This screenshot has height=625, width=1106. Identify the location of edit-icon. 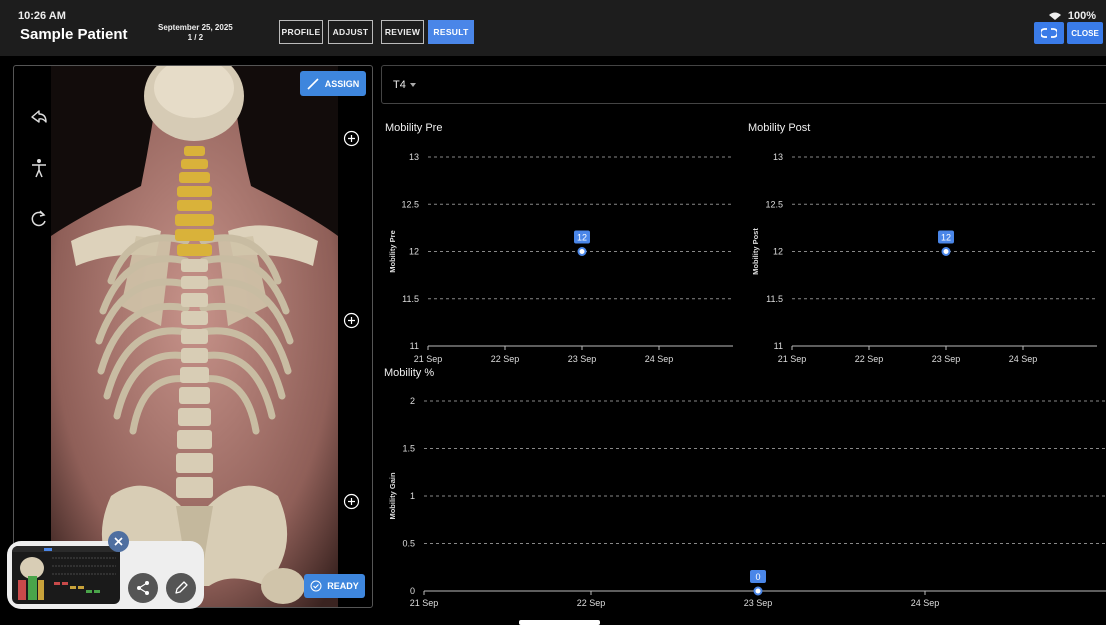
(181, 587).